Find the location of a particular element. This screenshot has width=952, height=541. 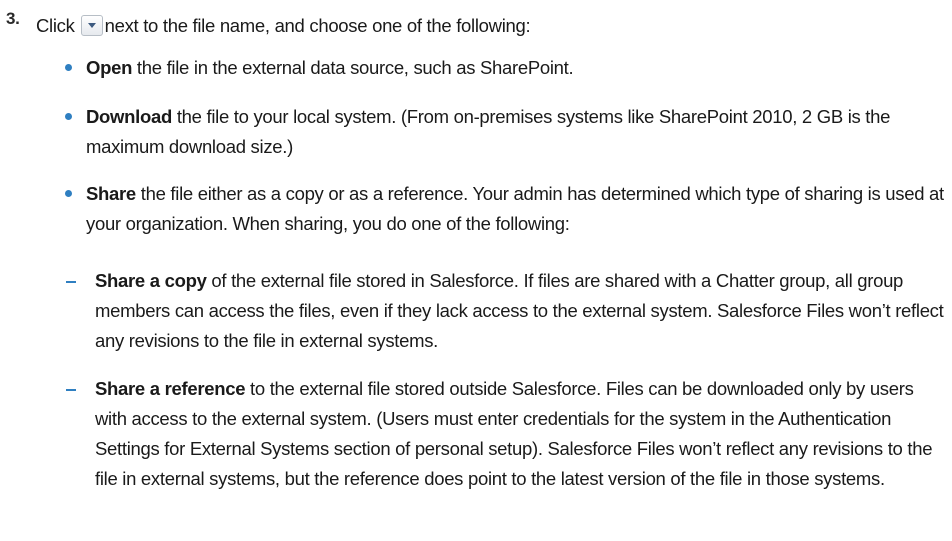

step-text-before: Click is located at coordinates (55, 25).